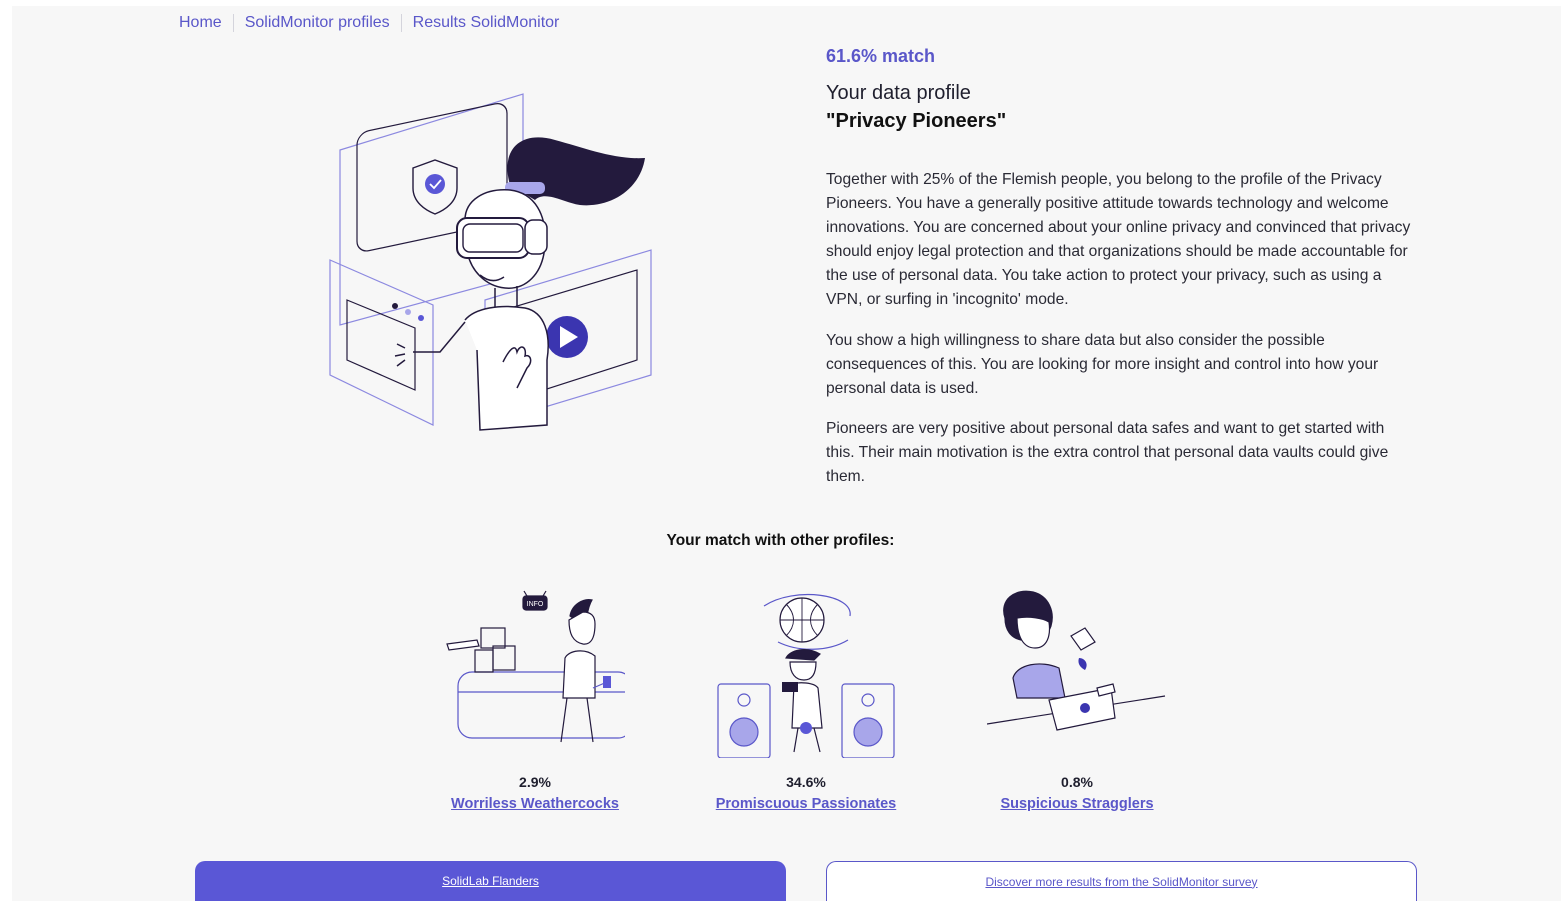 Image resolution: width=1561 pixels, height=901 pixels. What do you see at coordinates (806, 804) in the screenshot?
I see `profile-link-promiscuous-passionates: Promiscuous Passionates` at bounding box center [806, 804].